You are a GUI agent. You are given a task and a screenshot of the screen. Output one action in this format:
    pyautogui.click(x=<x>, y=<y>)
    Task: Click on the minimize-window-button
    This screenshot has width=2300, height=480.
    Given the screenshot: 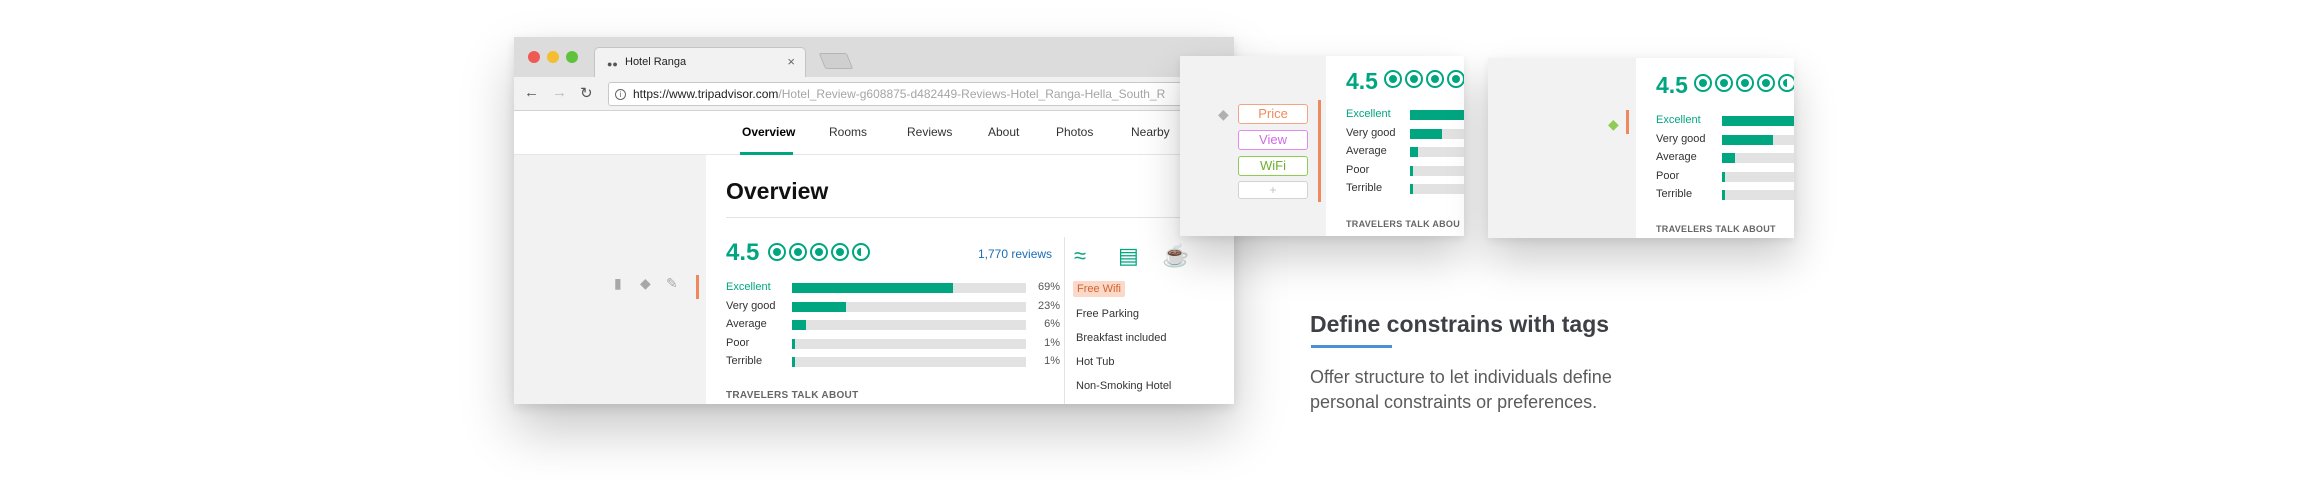 What is the action you would take?
    pyautogui.click(x=553, y=57)
    